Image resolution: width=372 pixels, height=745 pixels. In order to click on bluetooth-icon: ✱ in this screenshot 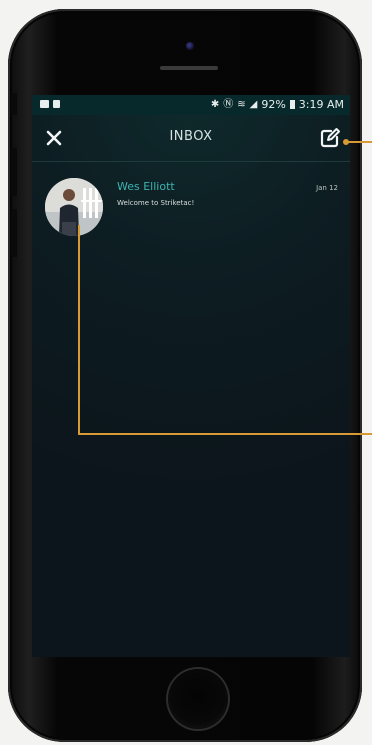, I will do `click(215, 104)`.